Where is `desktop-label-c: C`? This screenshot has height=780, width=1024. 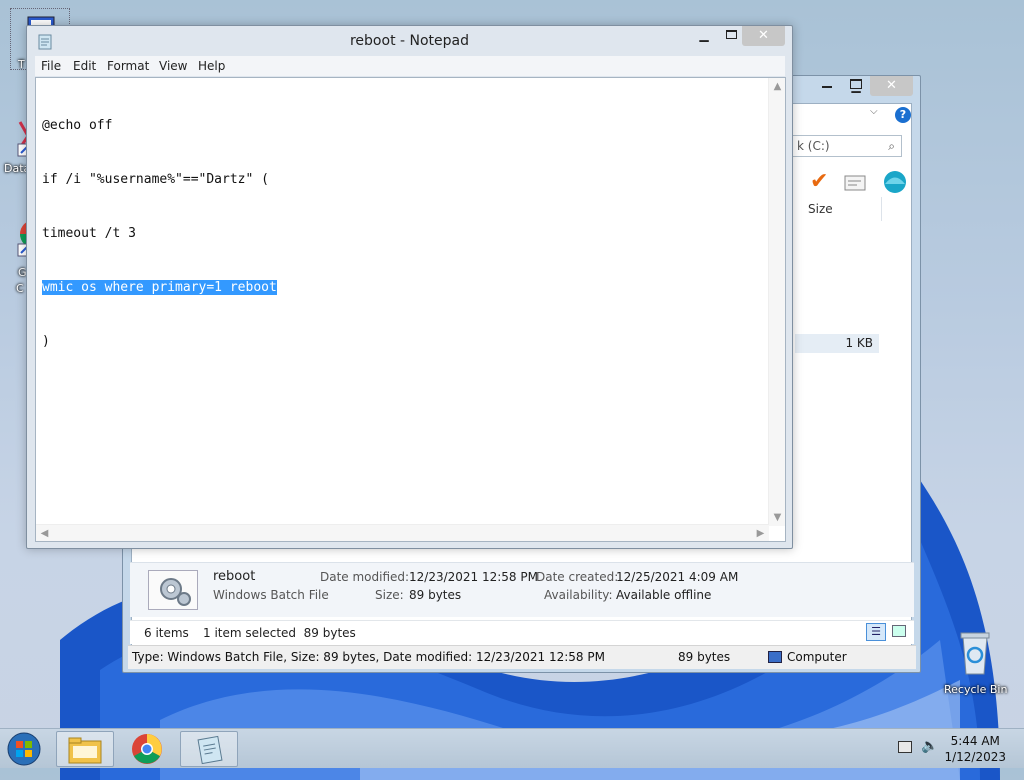 desktop-label-c: C is located at coordinates (20, 288).